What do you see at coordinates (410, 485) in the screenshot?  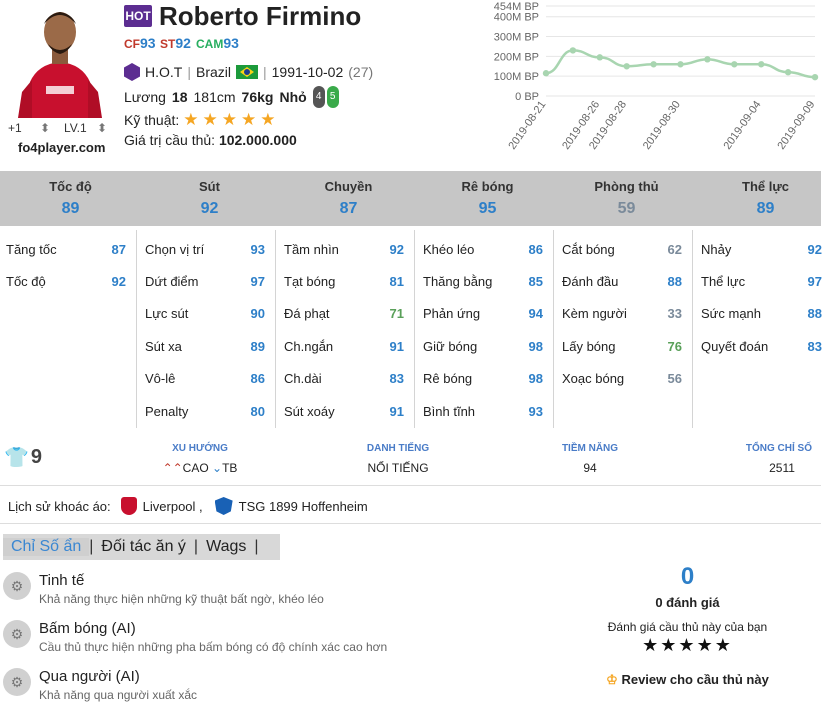 I see `divider` at bounding box center [410, 485].